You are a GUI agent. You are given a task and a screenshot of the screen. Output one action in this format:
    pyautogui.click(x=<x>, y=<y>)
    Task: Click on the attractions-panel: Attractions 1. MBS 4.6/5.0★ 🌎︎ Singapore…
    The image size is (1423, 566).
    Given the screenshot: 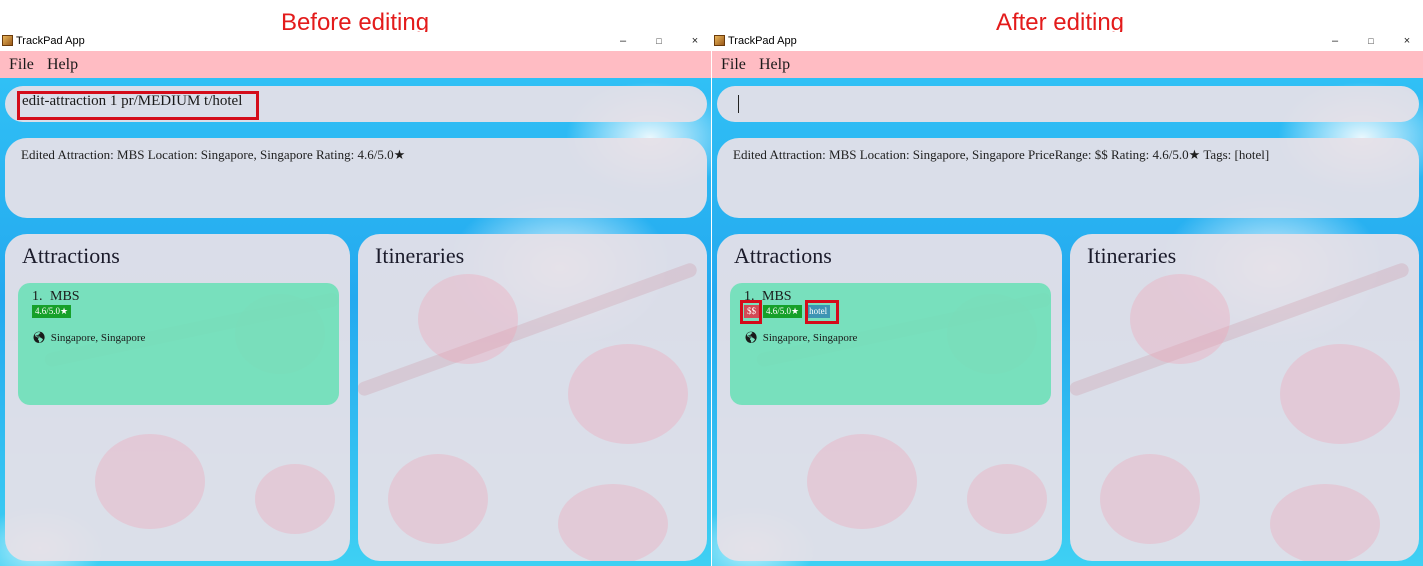 What is the action you would take?
    pyautogui.click(x=177, y=397)
    